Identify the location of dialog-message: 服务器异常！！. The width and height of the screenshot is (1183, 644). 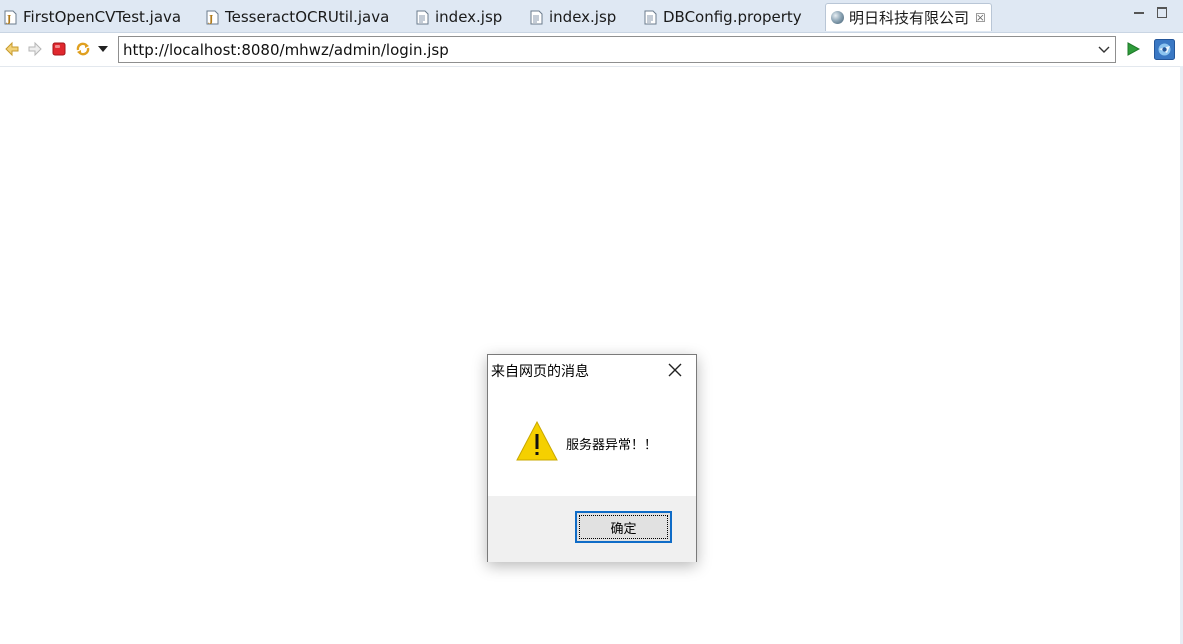
(612, 445).